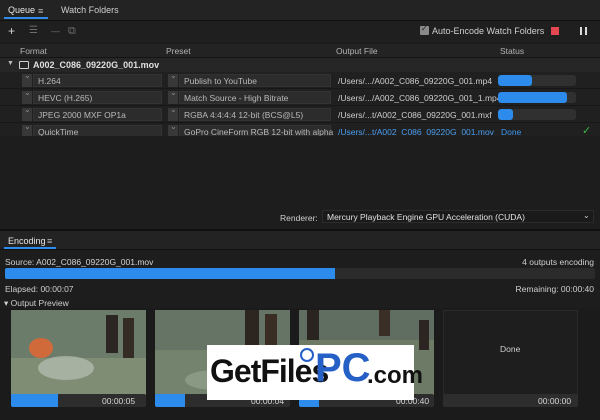 Image resolution: width=600 pixels, height=420 pixels. Describe the element at coordinates (415, 115) in the screenshot. I see `output-file-link: /Users/...t/A002_C086_09220G_001.mxf` at that location.